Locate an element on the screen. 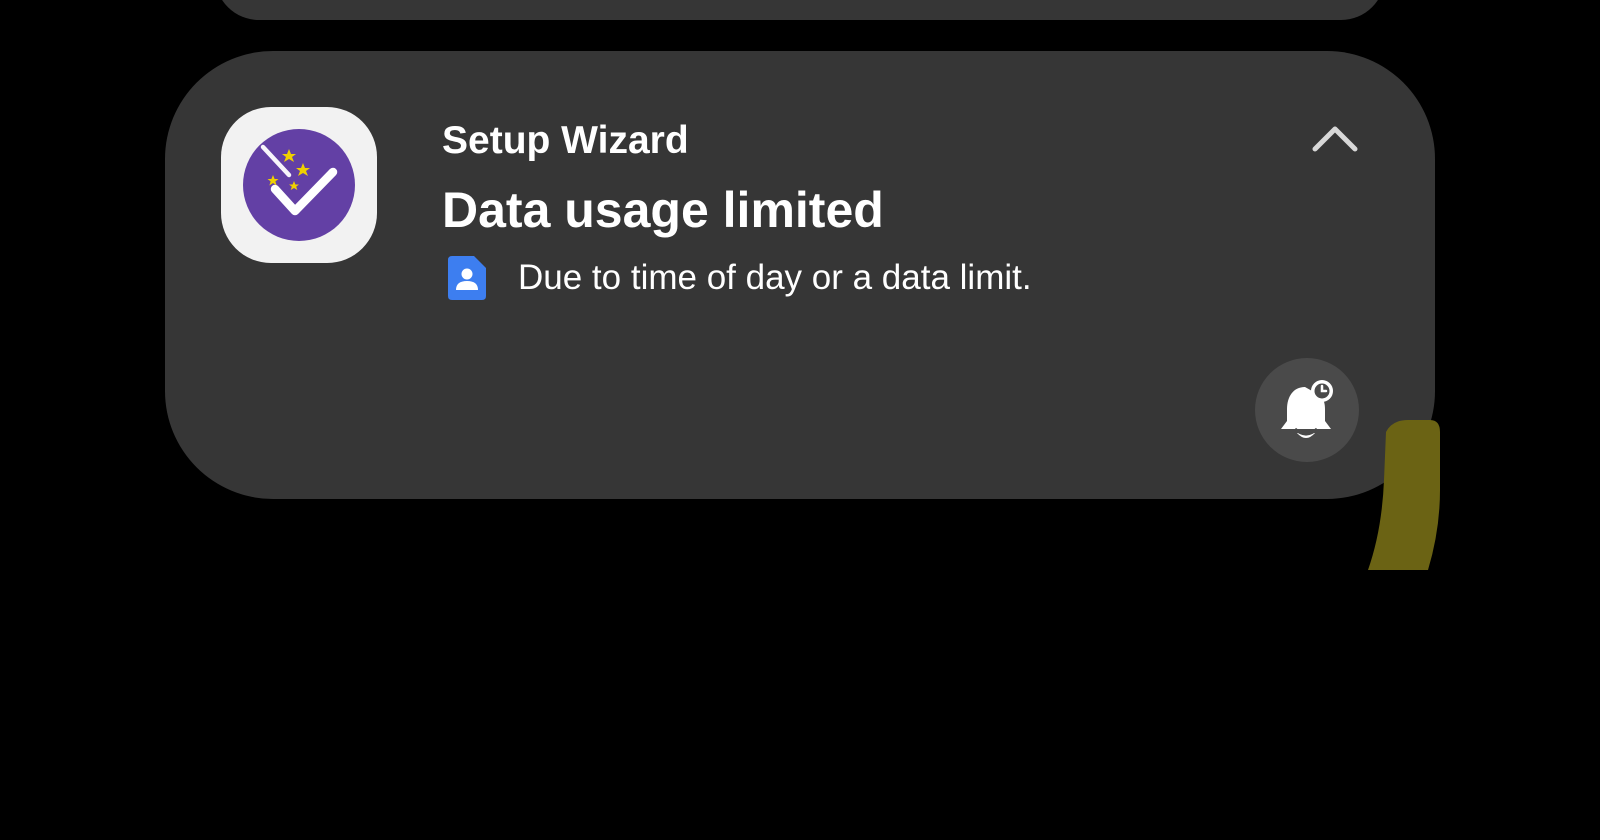 This screenshot has width=1600, height=840. collapse-button is located at coordinates (1335, 138).